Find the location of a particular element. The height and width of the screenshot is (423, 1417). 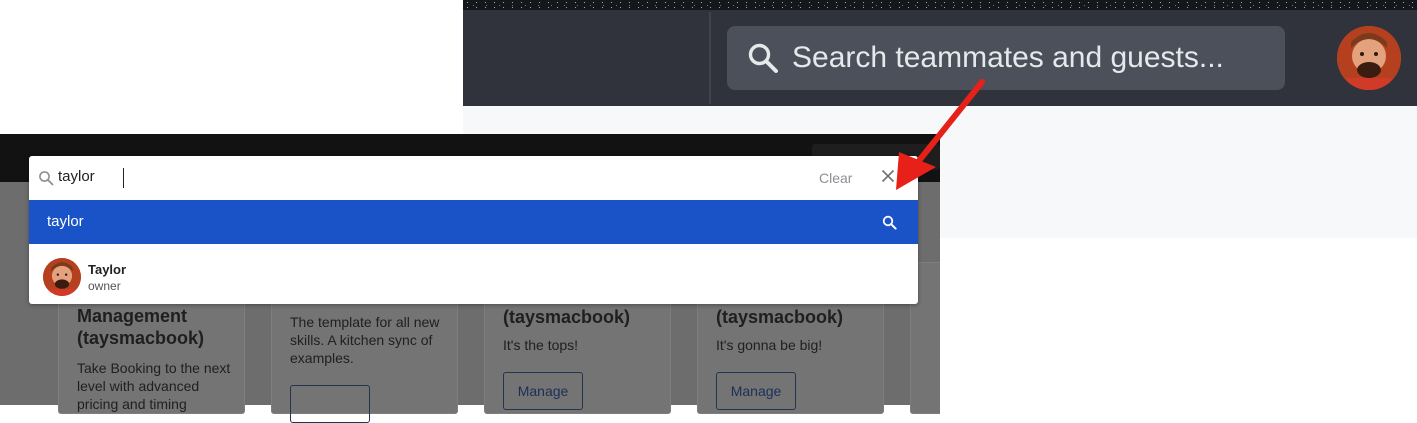

result-name: Taylor is located at coordinates (107, 269).